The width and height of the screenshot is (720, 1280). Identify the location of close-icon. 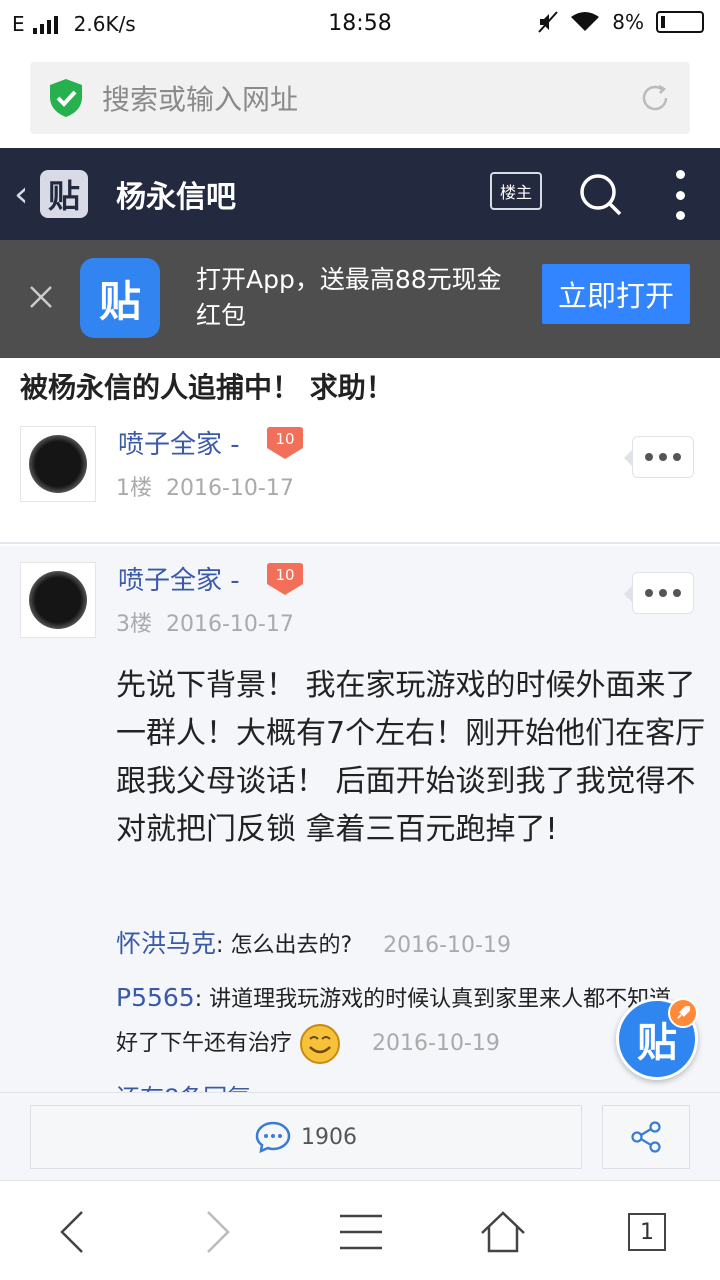
(41, 297).